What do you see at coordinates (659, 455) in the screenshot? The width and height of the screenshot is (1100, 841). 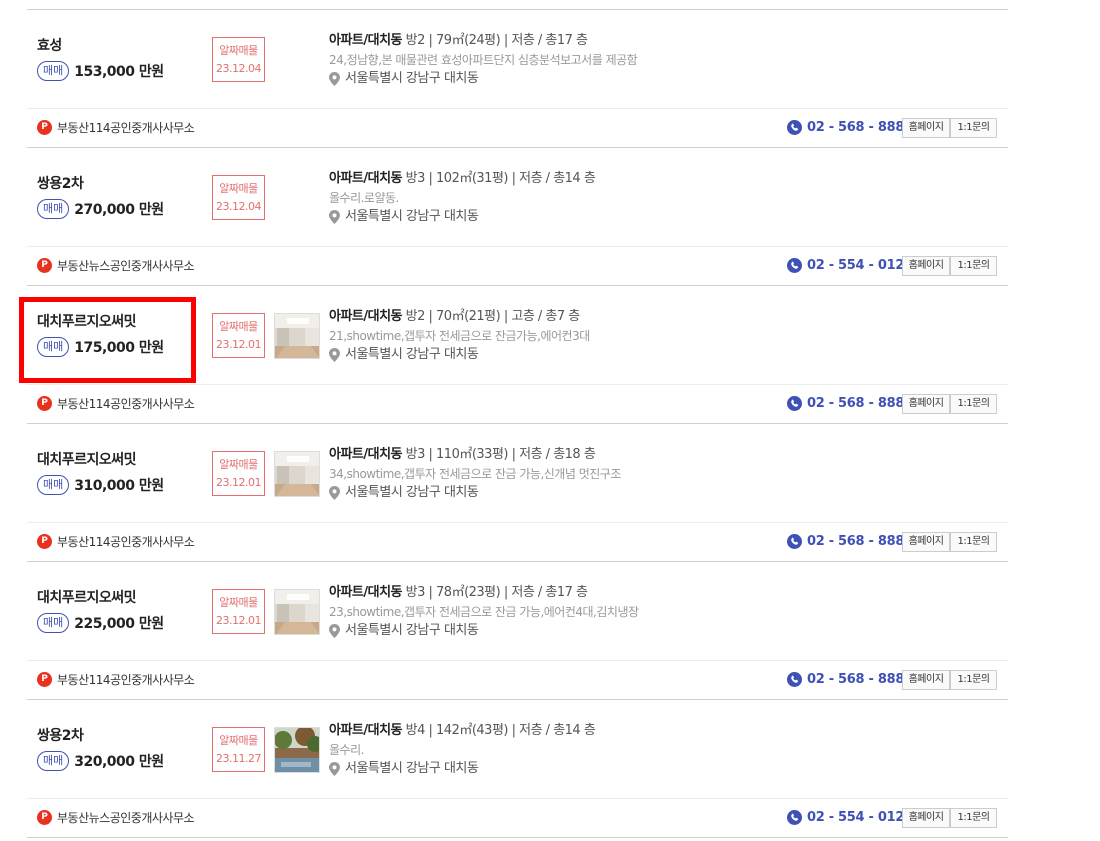 I see `listing-summary: 아파트/대치동 방3 | 110㎡(33평) | 저층 / 총18 층` at bounding box center [659, 455].